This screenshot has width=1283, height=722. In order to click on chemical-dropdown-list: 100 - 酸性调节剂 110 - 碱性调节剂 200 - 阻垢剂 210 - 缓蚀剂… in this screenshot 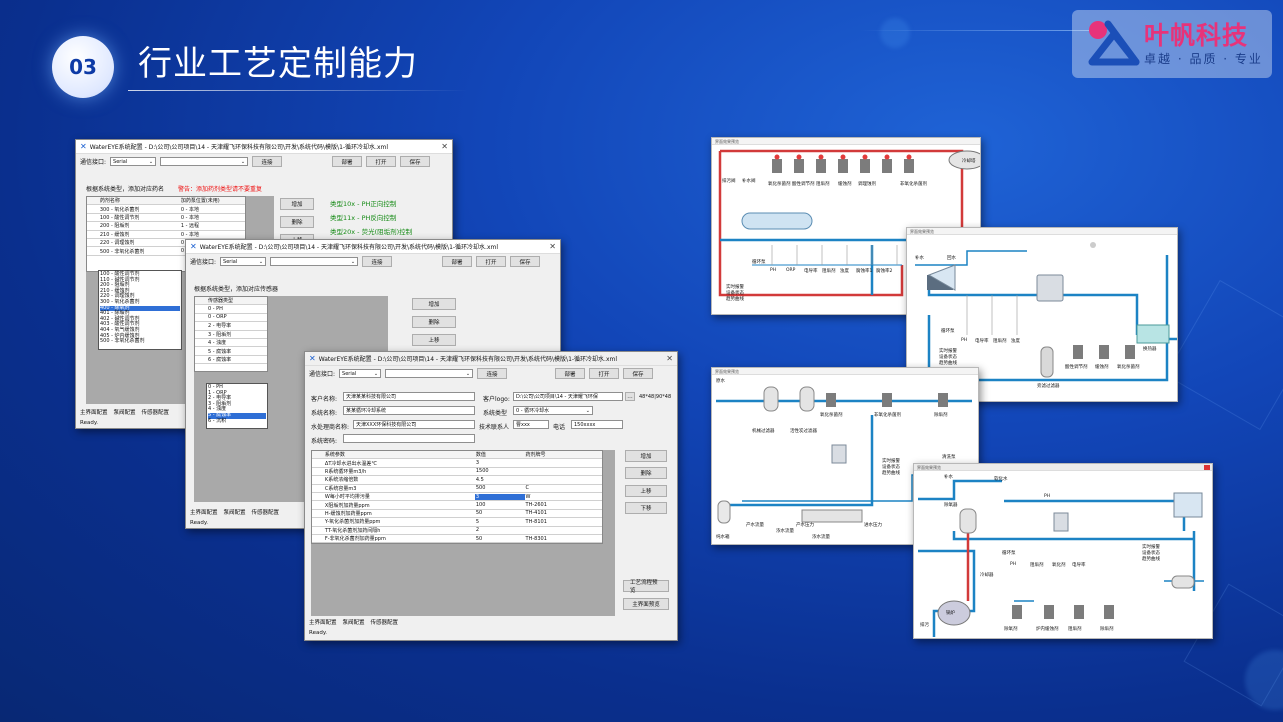, I will do `click(140, 310)`.